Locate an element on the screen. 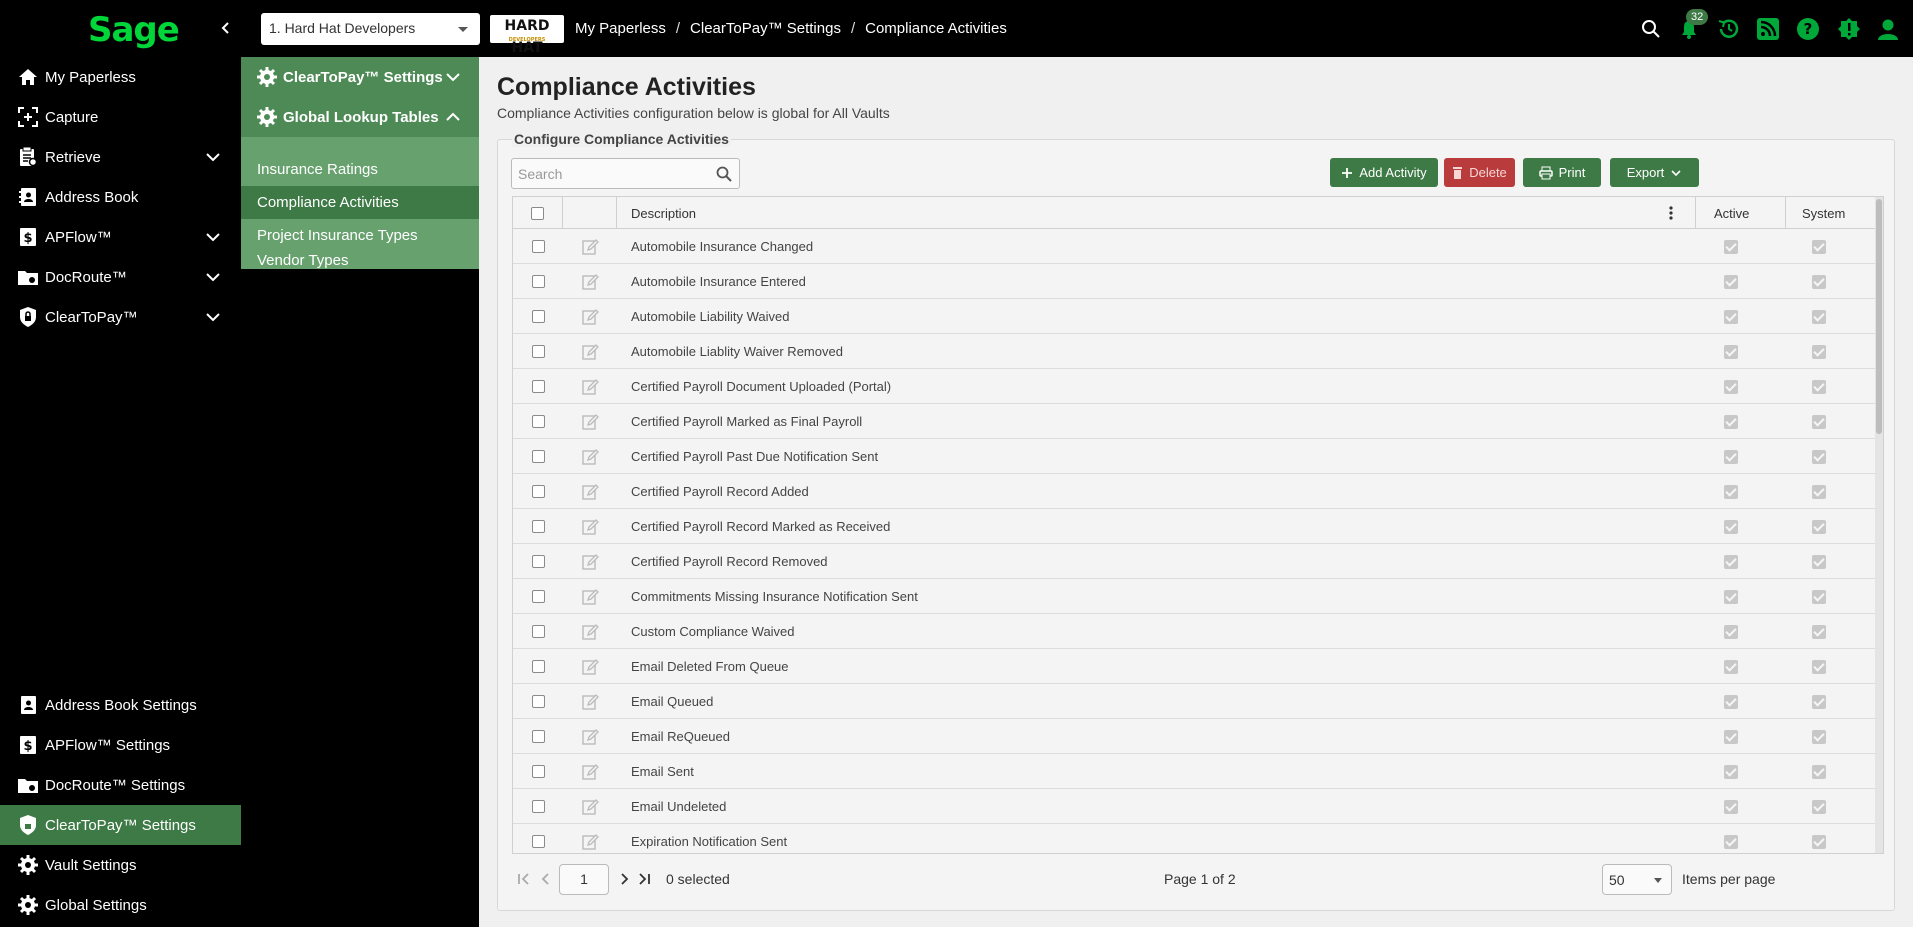 This screenshot has width=1913, height=927. search-input: Search is located at coordinates (625, 173).